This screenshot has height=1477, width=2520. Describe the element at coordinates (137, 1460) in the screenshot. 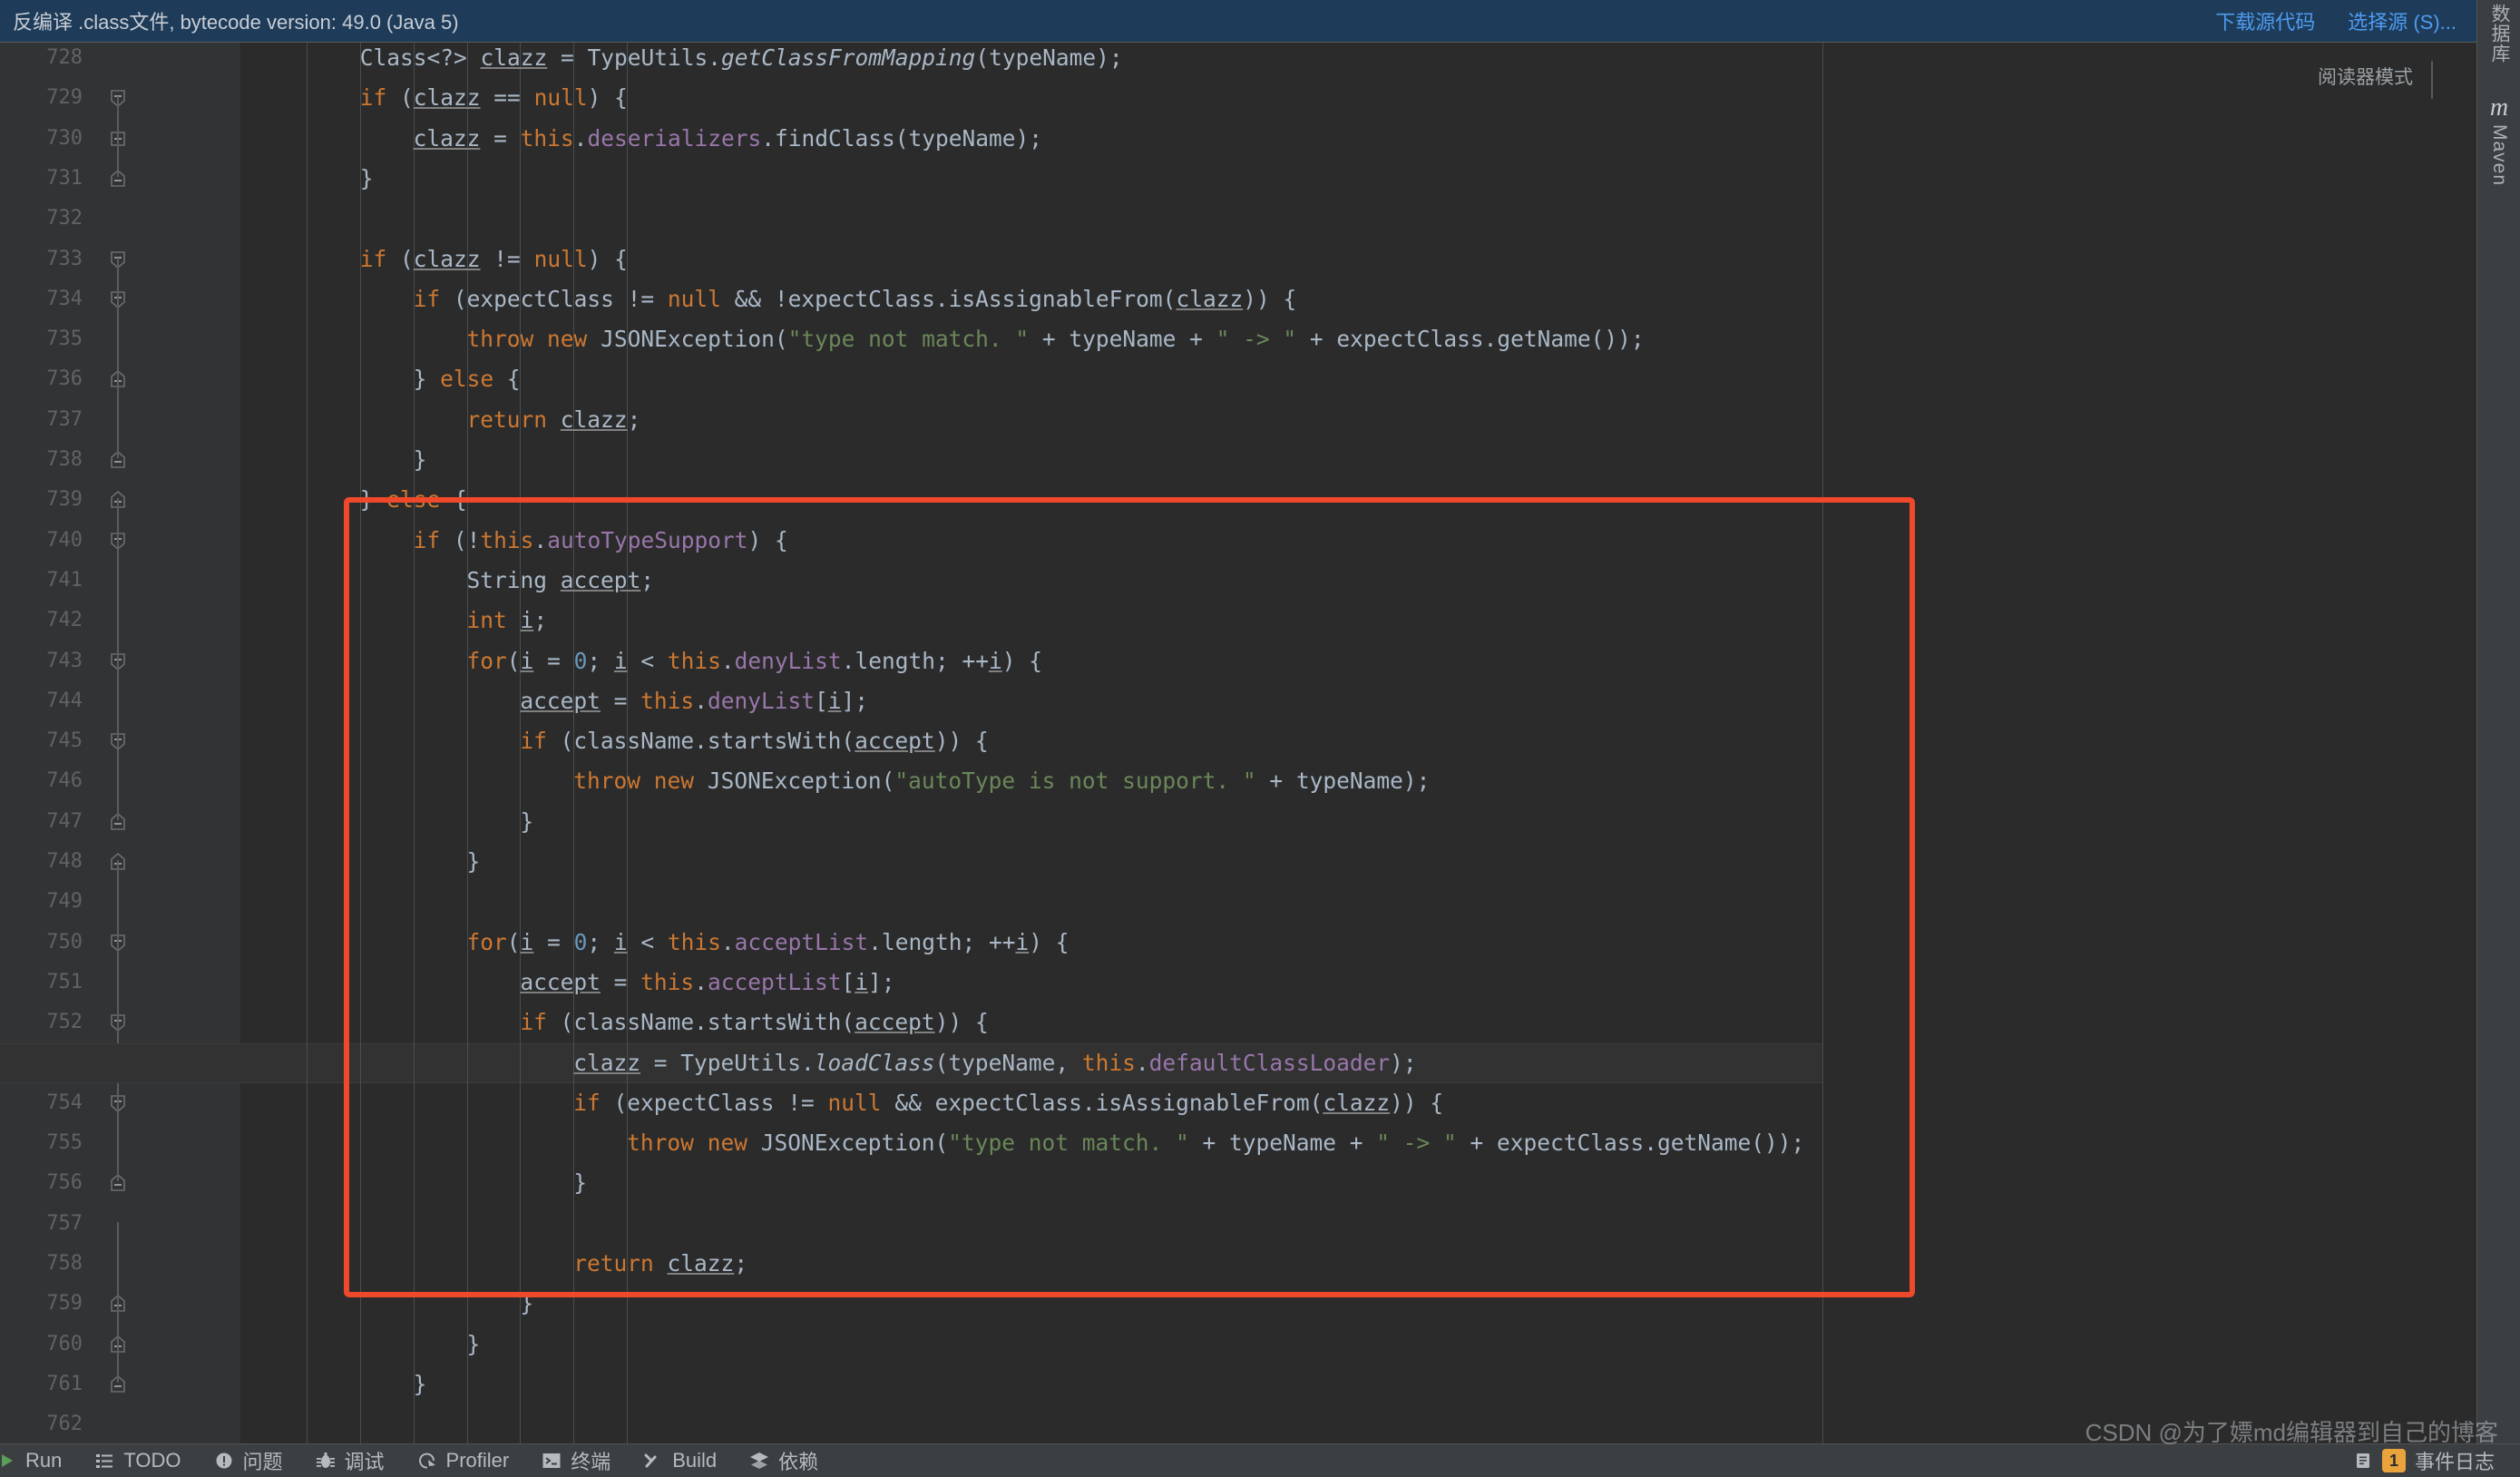

I see `bottom-bar-item-todo: TODO` at that location.